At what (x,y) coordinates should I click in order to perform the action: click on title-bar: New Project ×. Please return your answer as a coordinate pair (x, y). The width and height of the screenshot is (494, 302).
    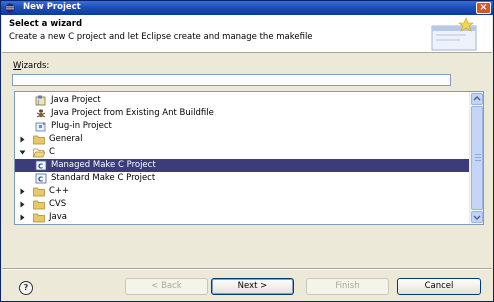
    Looking at the image, I should click on (247, 8).